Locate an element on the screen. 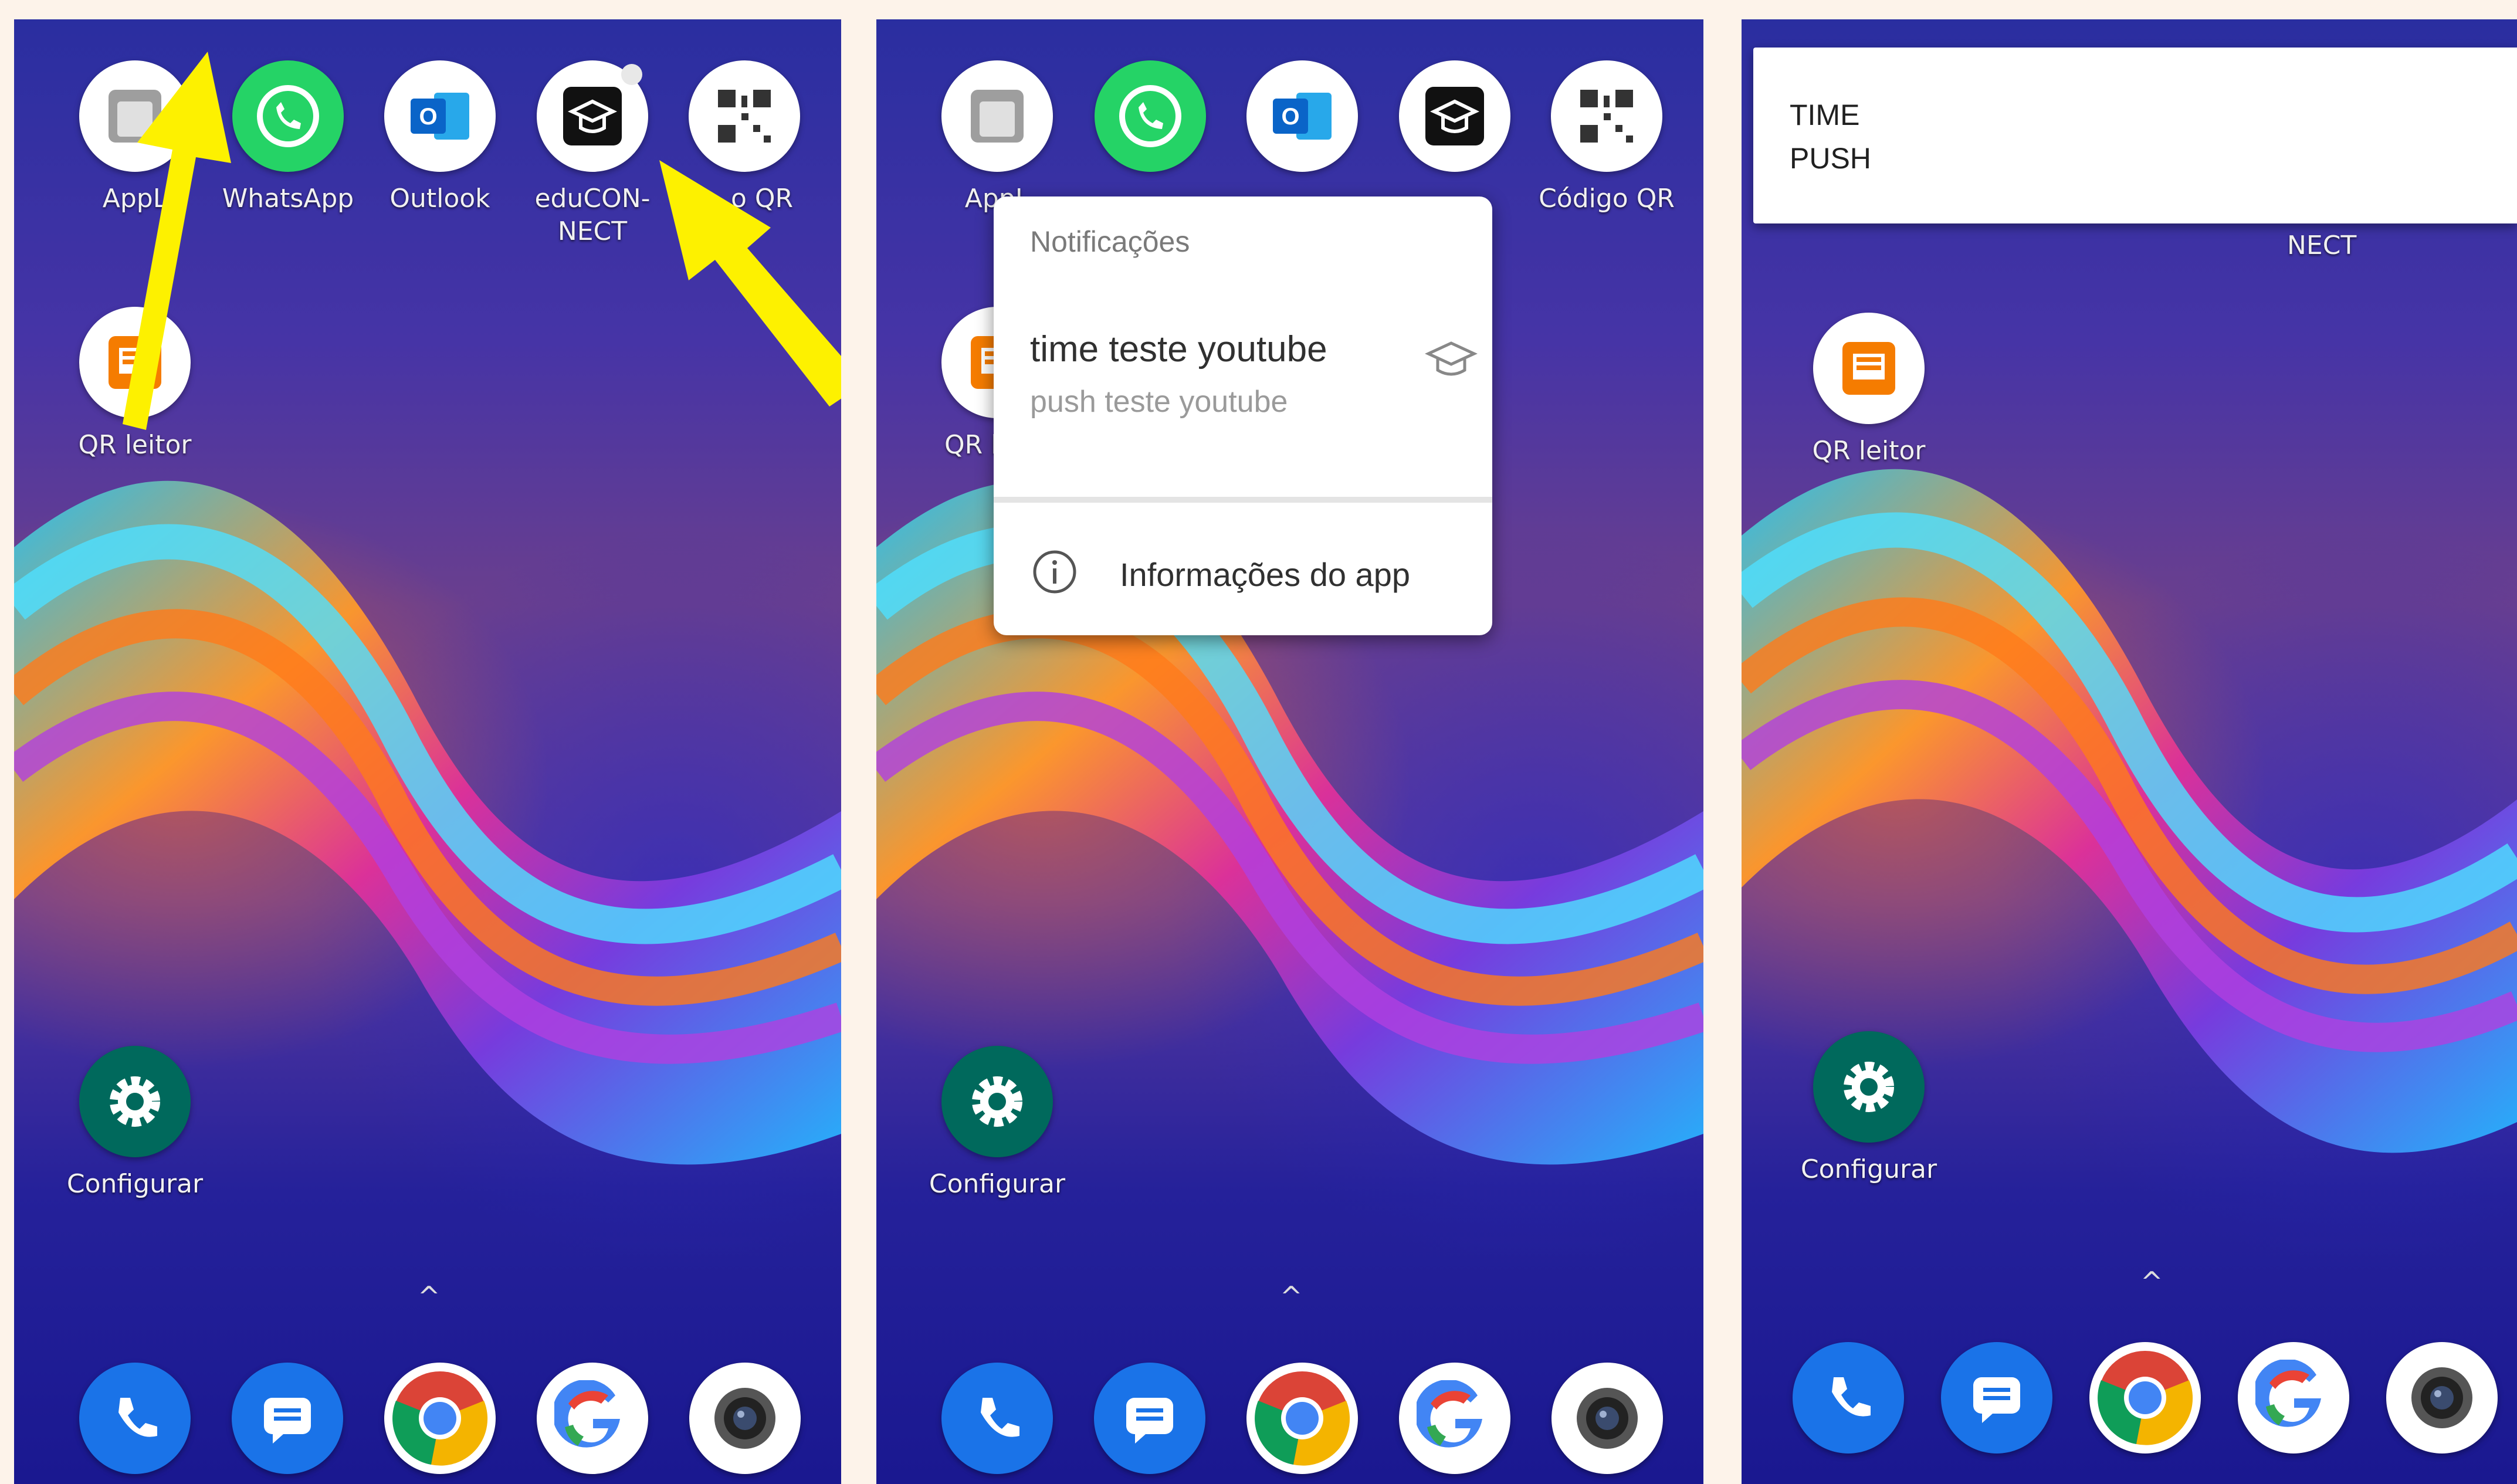 The width and height of the screenshot is (2517, 1484). app-info-item: Informações do app is located at coordinates (1265, 574).